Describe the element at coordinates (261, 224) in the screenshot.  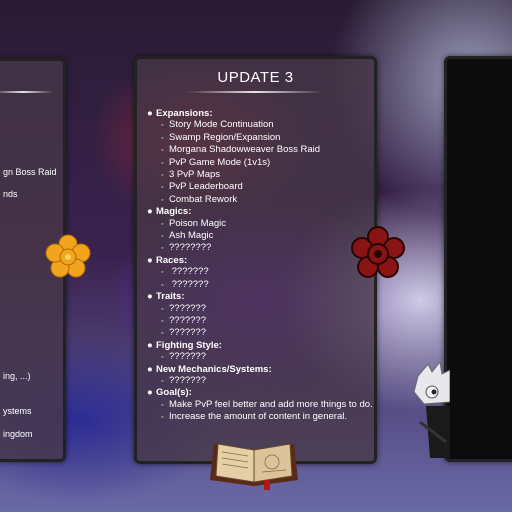
I see `list-item: ◦ Poison Magic` at that location.